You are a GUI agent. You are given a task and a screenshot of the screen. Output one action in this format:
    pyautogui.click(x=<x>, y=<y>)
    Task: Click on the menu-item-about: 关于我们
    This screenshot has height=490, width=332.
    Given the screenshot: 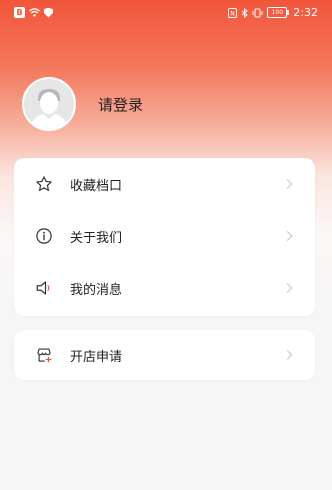 What is the action you would take?
    pyautogui.click(x=164, y=236)
    